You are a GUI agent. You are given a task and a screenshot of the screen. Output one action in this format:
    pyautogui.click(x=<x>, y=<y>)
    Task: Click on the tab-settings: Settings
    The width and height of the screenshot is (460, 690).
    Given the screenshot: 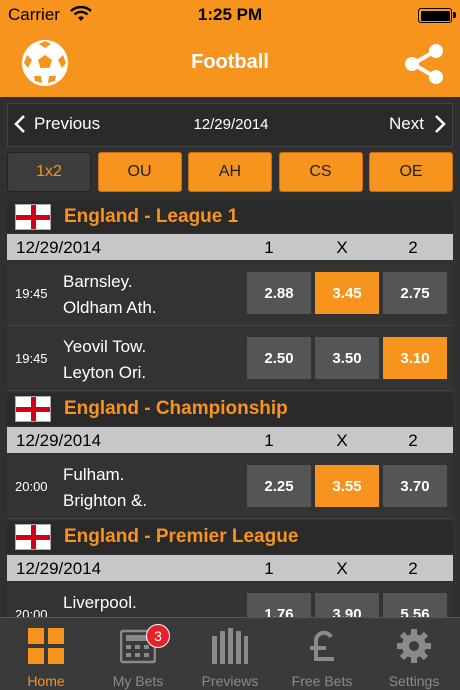 What is the action you would take?
    pyautogui.click(x=414, y=654)
    